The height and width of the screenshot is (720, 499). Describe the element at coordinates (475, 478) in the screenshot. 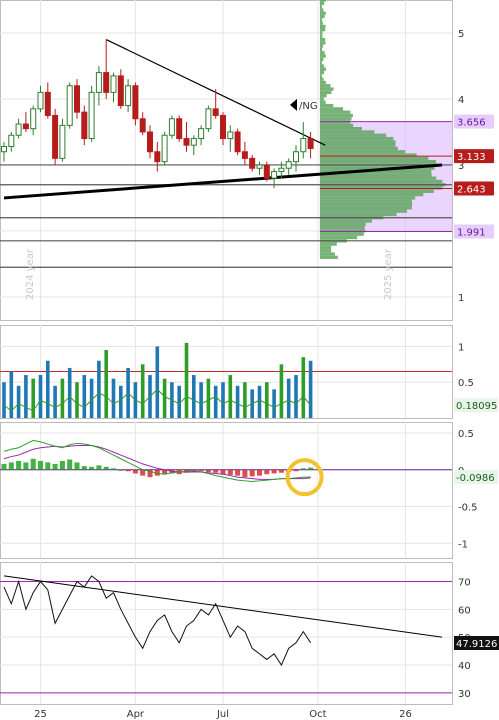

I see `macd-value-label: -0.0986` at that location.